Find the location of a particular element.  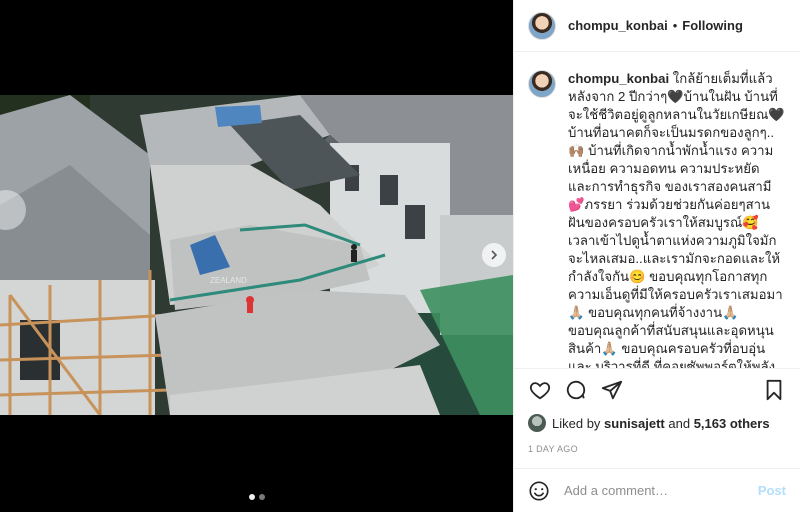

comment-button is located at coordinates (576, 390).